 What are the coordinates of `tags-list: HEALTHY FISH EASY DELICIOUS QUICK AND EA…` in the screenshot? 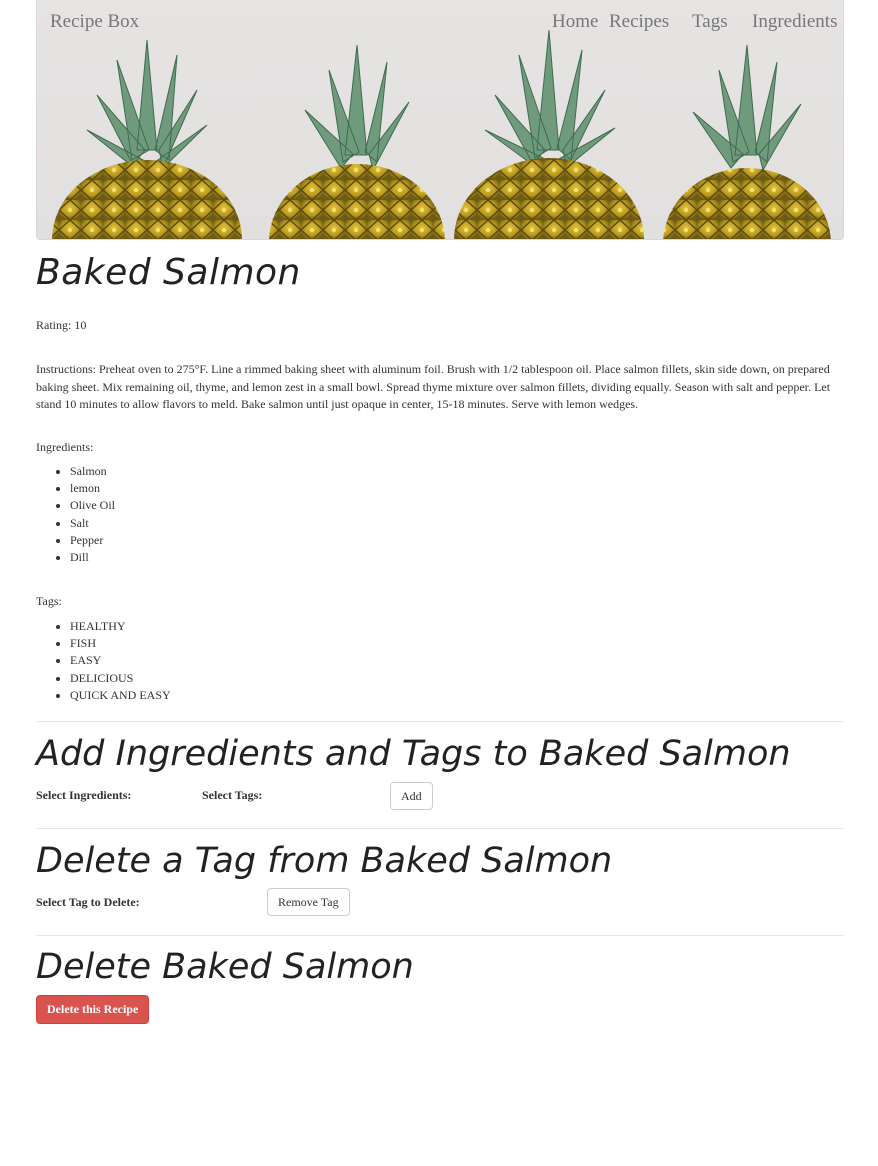 It's located at (120, 661).